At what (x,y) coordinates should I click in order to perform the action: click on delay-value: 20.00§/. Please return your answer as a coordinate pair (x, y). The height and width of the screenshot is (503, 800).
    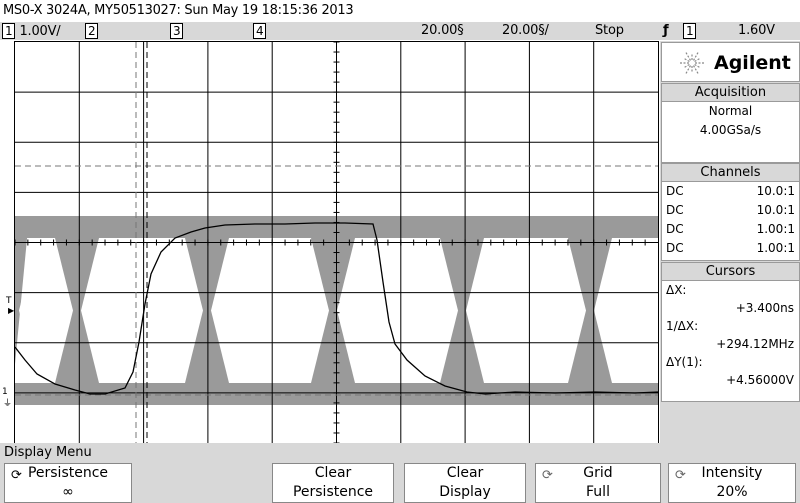
    Looking at the image, I should click on (525, 30).